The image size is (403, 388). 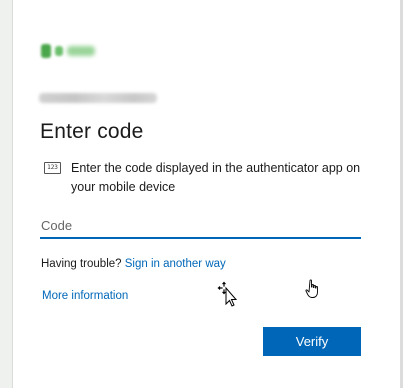 What do you see at coordinates (175, 264) in the screenshot?
I see `sign-in-another-way-link: Sign in another way` at bounding box center [175, 264].